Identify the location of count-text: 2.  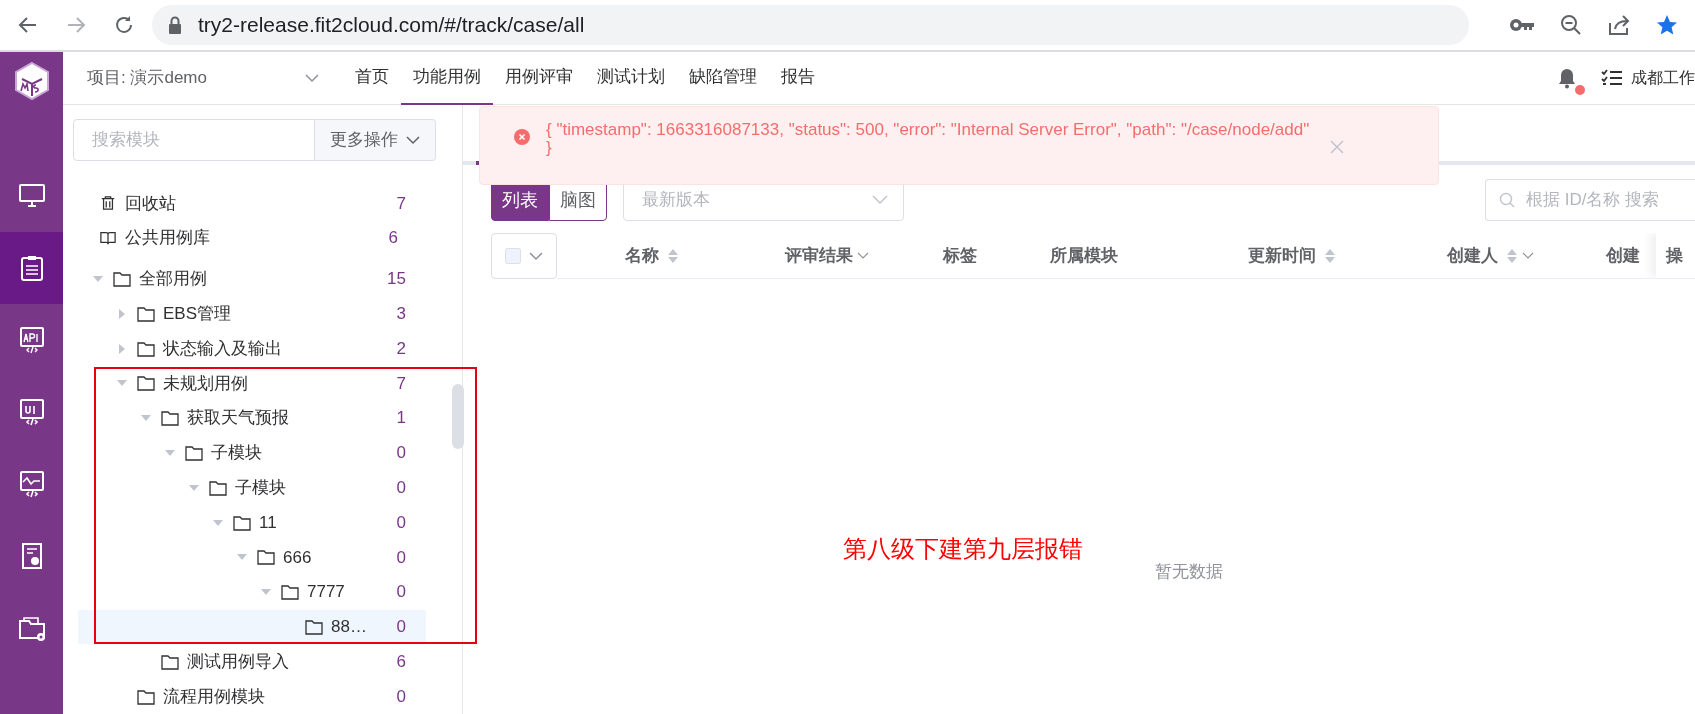
(401, 348).